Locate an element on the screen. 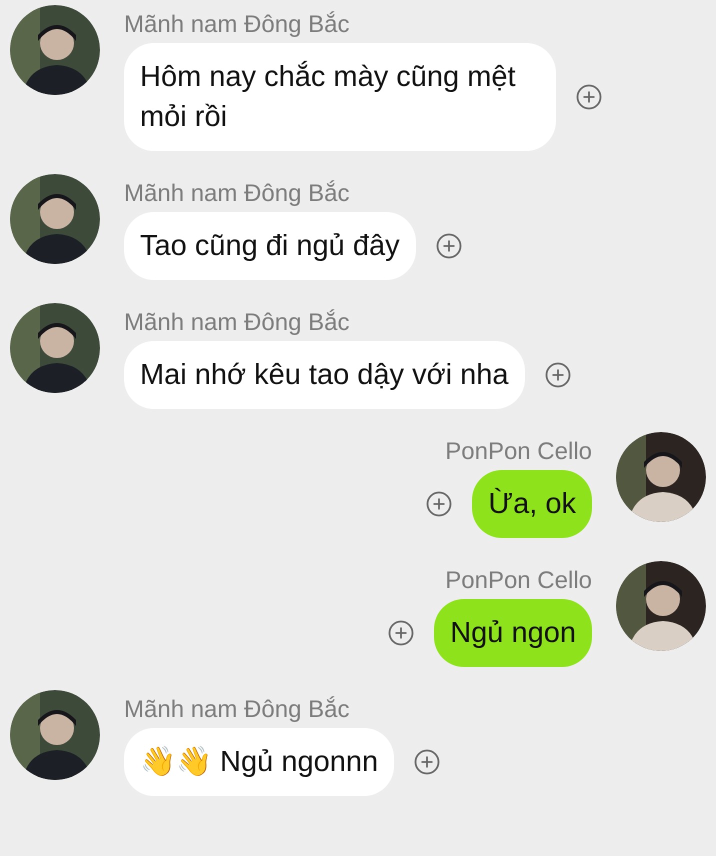  message-bubble: Ngủ ngon is located at coordinates (513, 633).